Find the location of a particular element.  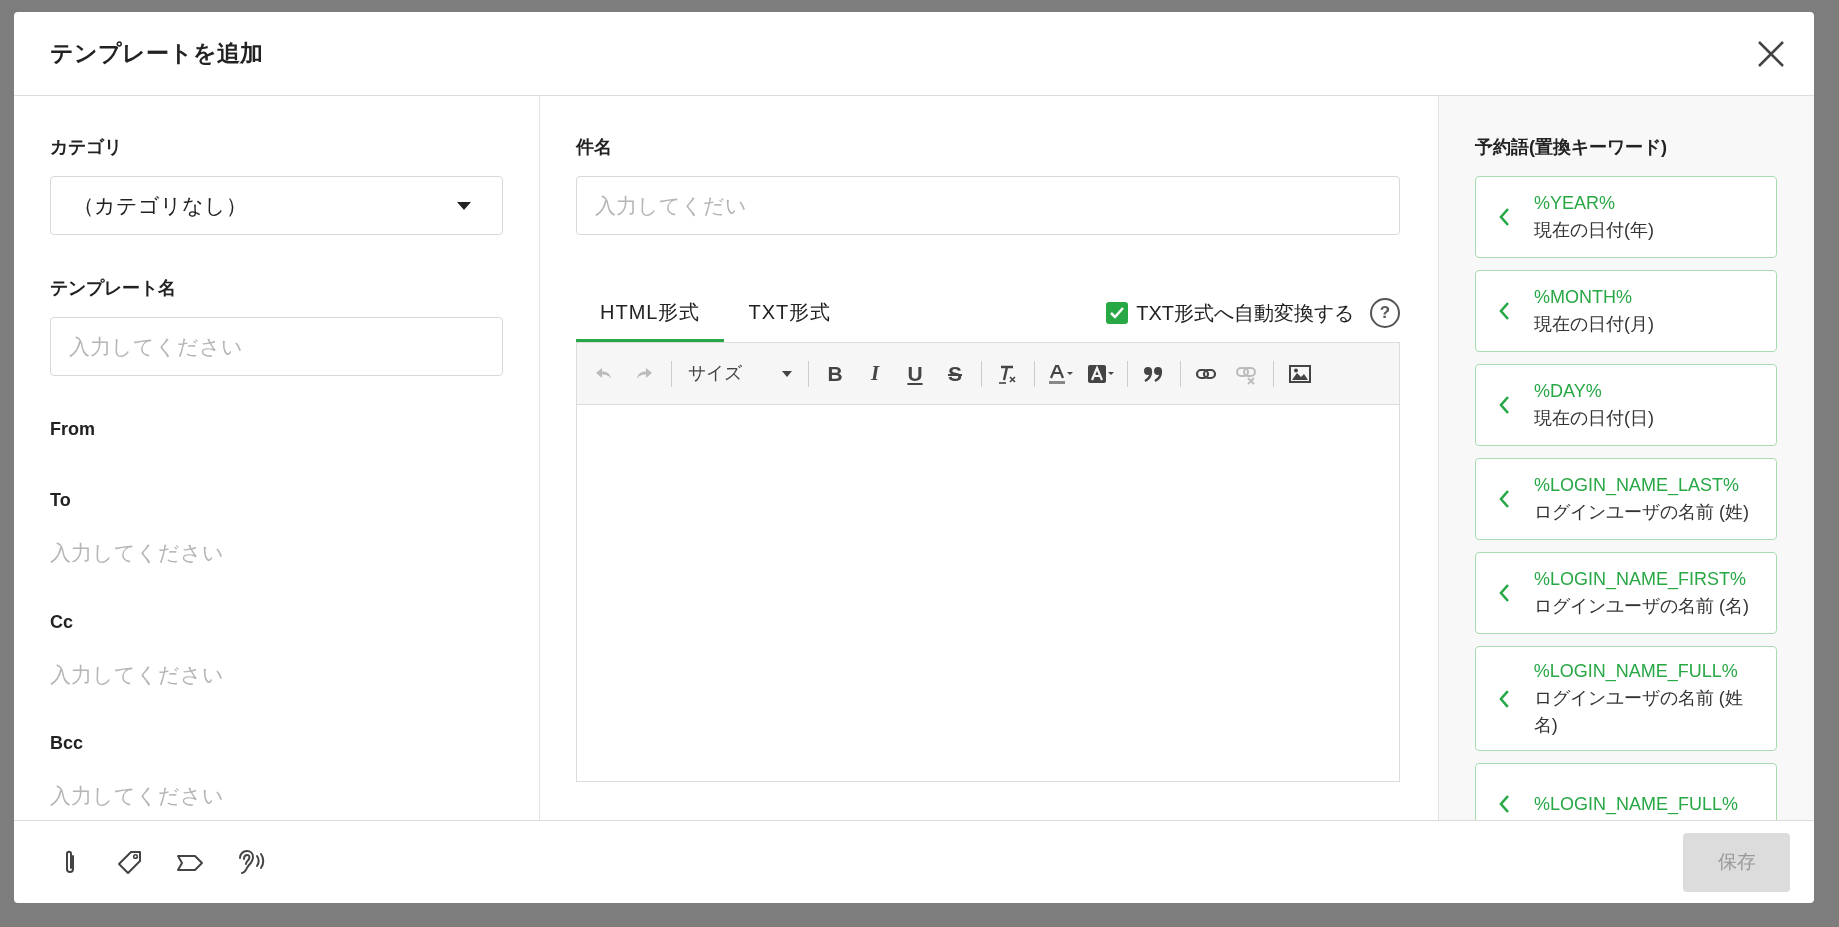

text-field: 入力してください is located at coordinates (276, 346).